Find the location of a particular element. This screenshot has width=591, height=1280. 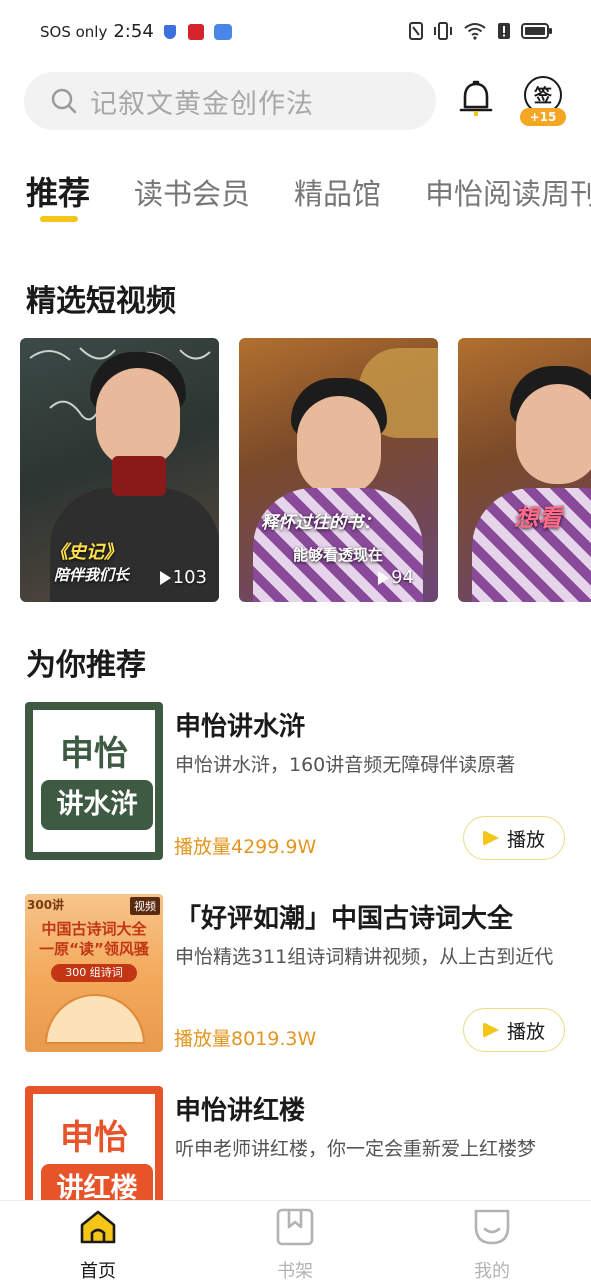

checkin-button: 签 +15 is located at coordinates (543, 103).